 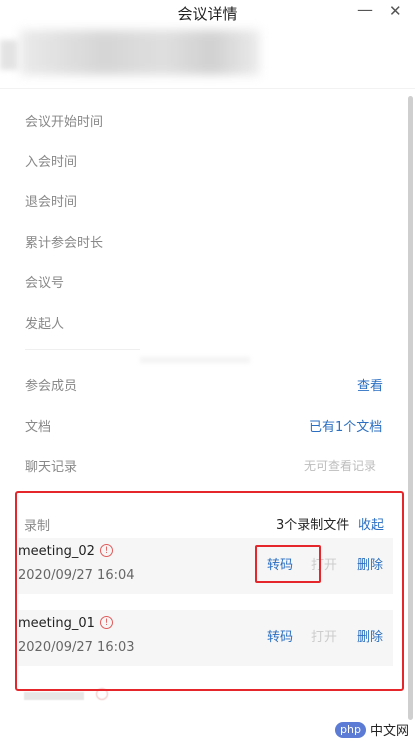 What do you see at coordinates (205, 638) in the screenshot?
I see `recording-file-item: meeting_01 ! 2020/09/27 16:03 转码 打开 删除` at bounding box center [205, 638].